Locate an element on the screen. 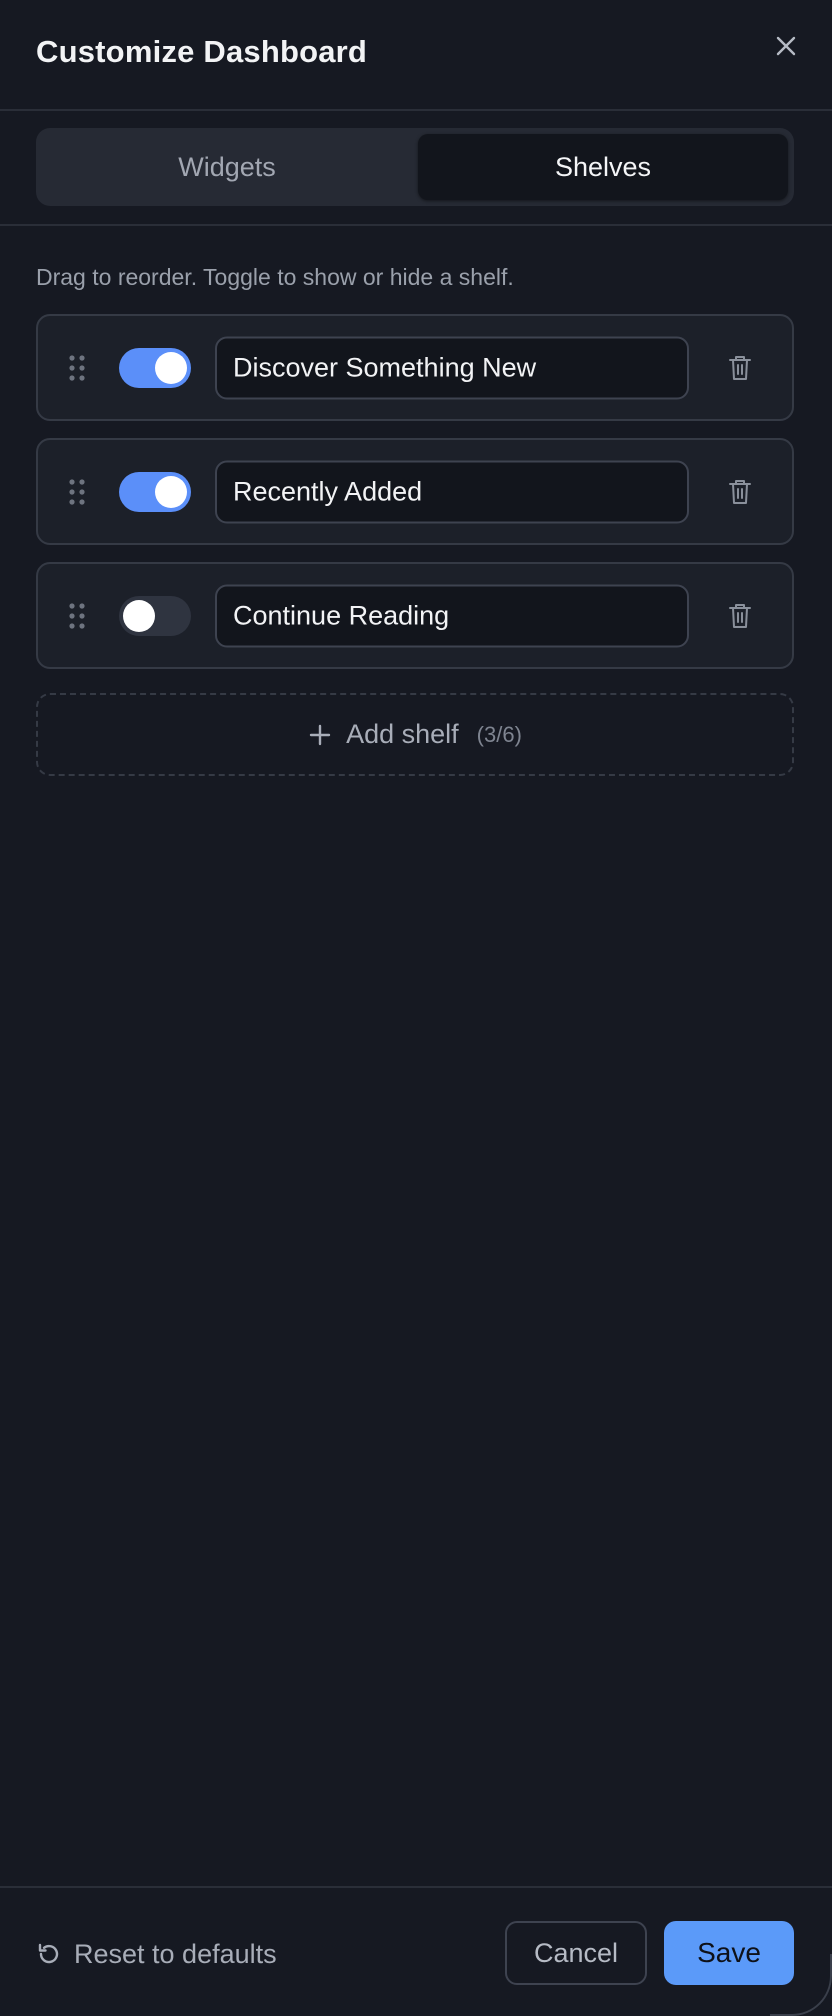 The image size is (832, 2016). plus-icon is located at coordinates (320, 734).